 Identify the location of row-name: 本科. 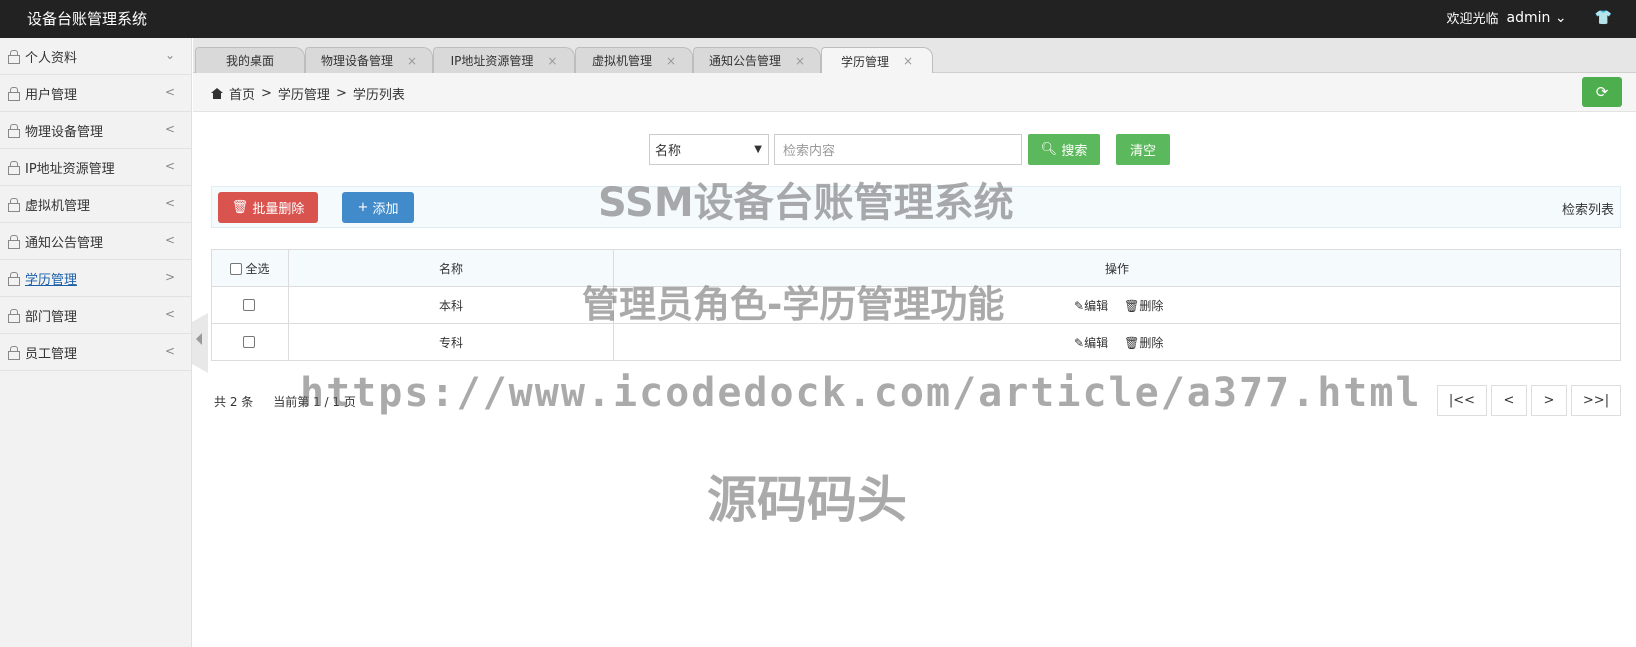
(451, 305).